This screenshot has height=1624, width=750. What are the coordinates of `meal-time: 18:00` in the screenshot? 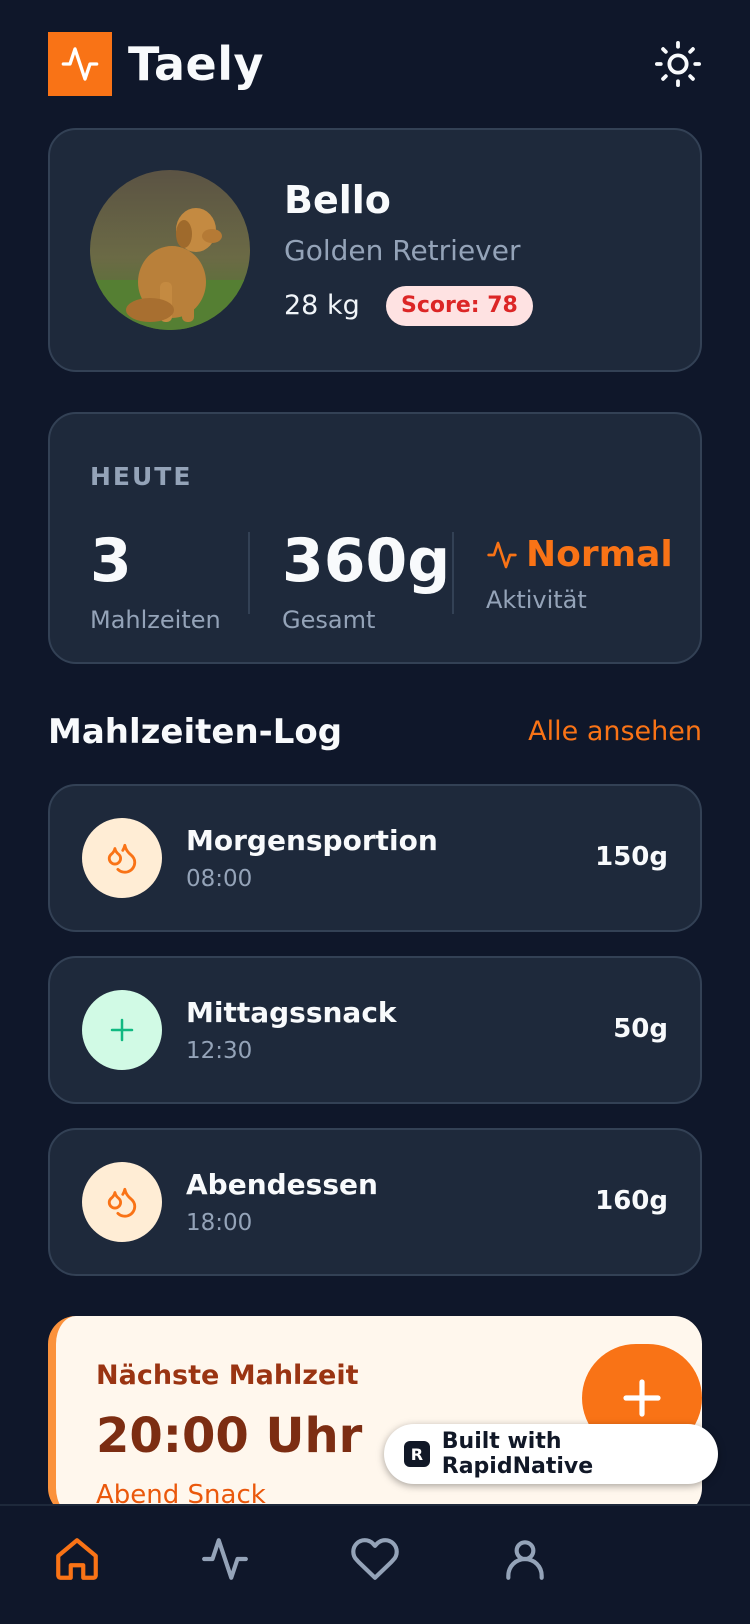 It's located at (219, 1223).